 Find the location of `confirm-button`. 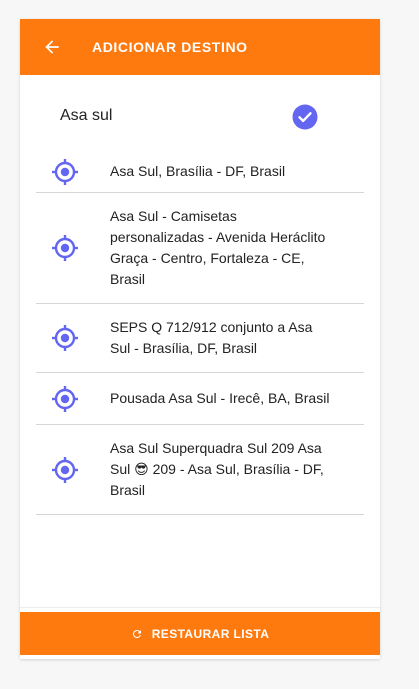

confirm-button is located at coordinates (305, 117).